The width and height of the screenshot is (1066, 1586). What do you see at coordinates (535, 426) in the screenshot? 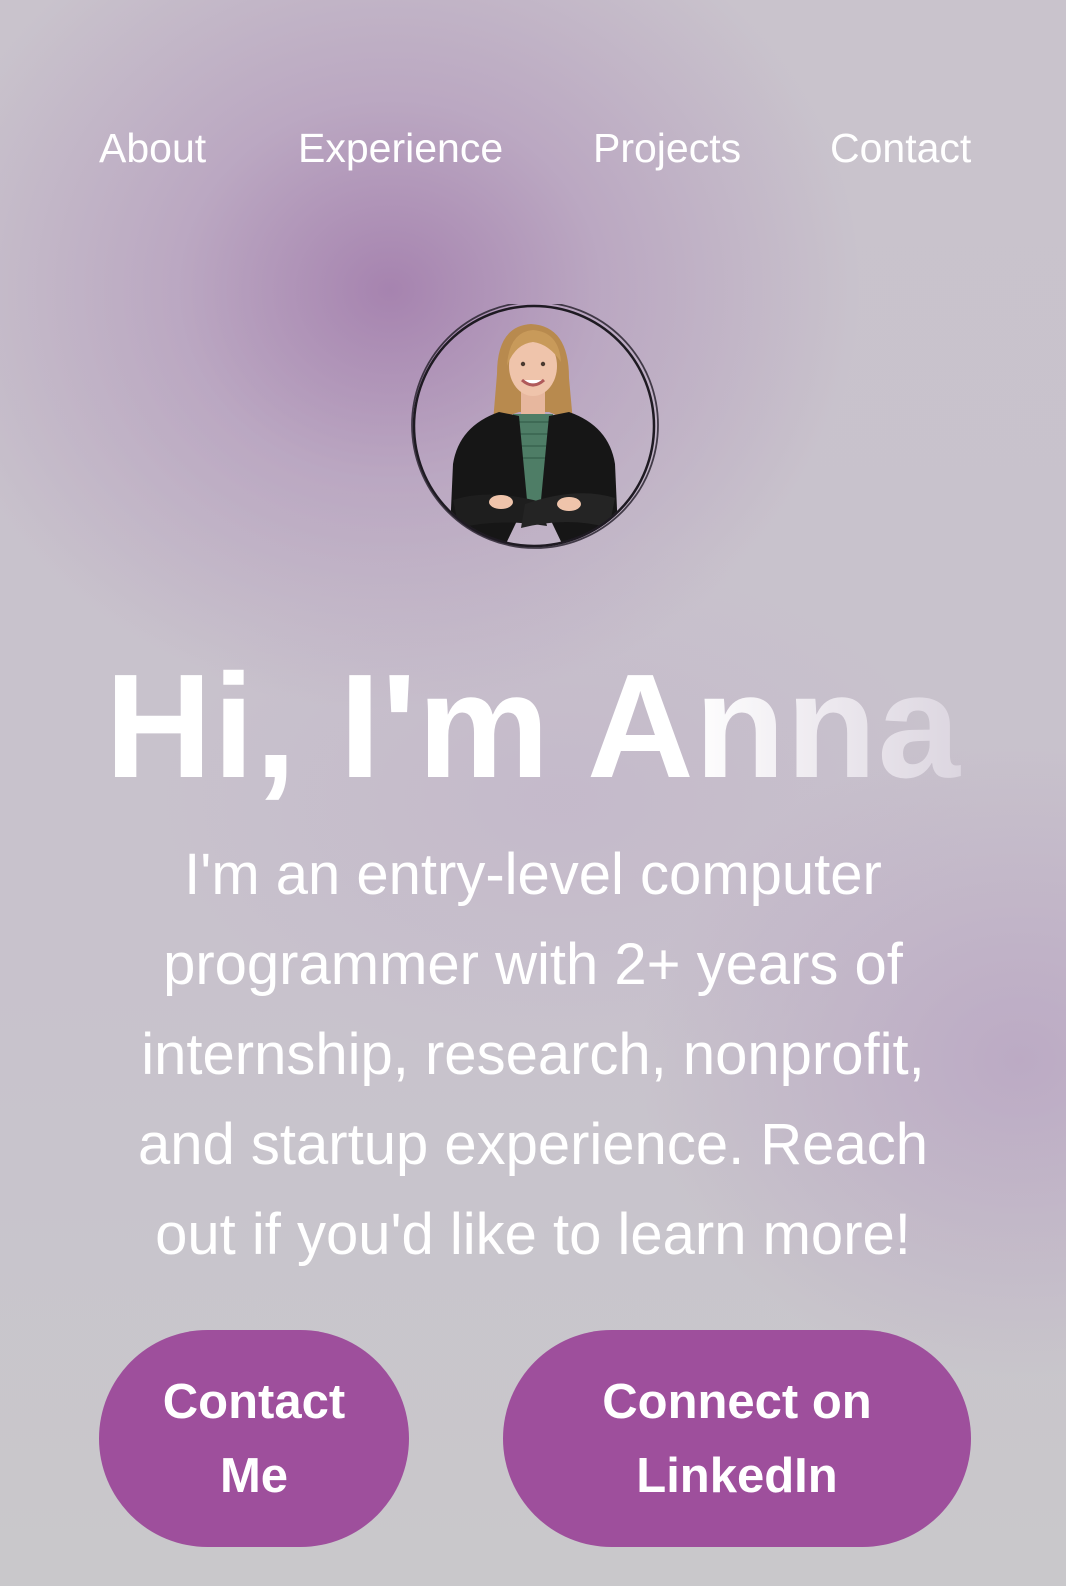
I see `profile-photo` at bounding box center [535, 426].